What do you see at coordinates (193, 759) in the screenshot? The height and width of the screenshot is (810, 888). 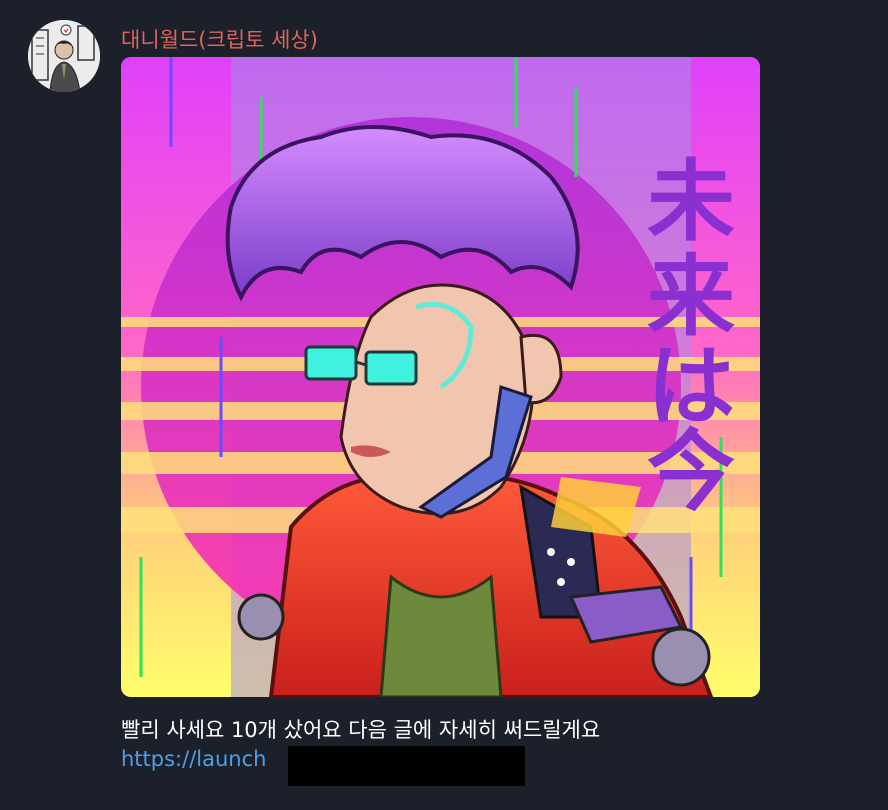 I see `message-link: https://launch` at bounding box center [193, 759].